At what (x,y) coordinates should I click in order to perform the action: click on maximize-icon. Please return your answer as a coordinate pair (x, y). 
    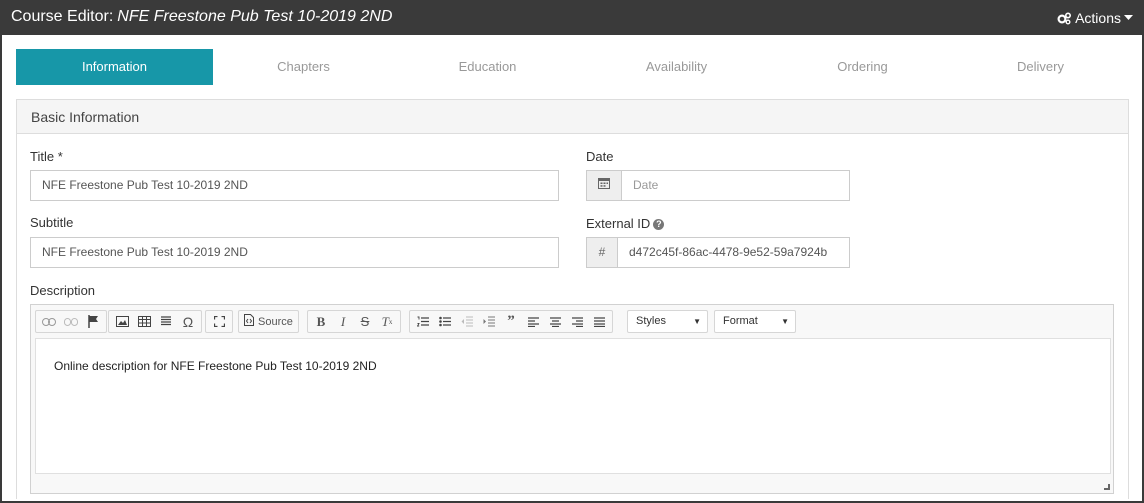
    Looking at the image, I should click on (219, 322).